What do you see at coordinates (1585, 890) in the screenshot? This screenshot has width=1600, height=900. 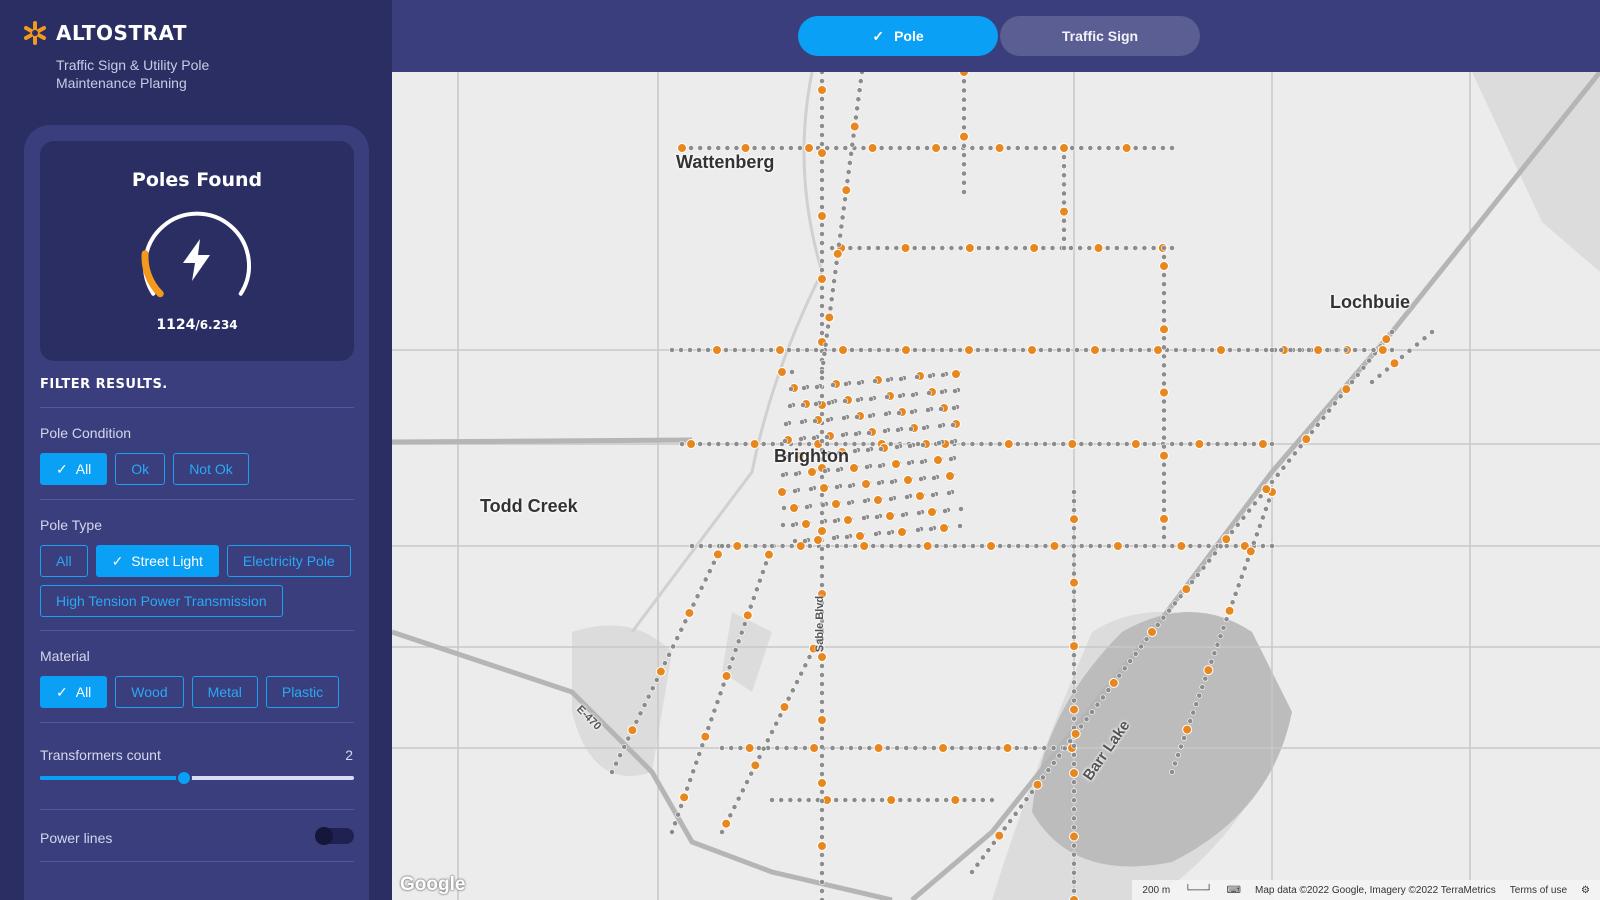 I see `settings-icon: ⚙` at bounding box center [1585, 890].